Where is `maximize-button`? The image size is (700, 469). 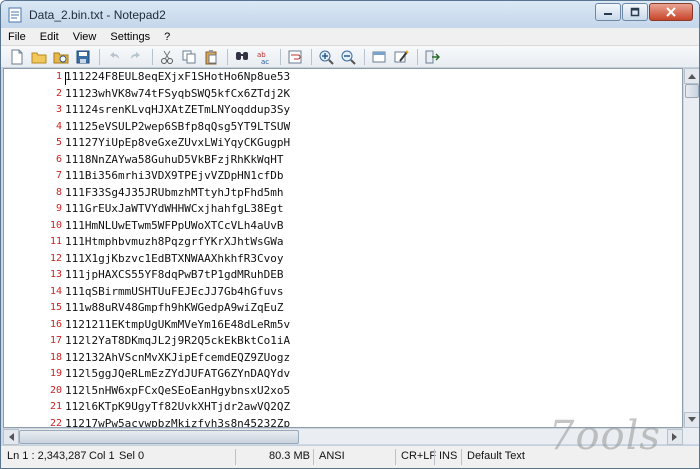 maximize-button is located at coordinates (635, 12).